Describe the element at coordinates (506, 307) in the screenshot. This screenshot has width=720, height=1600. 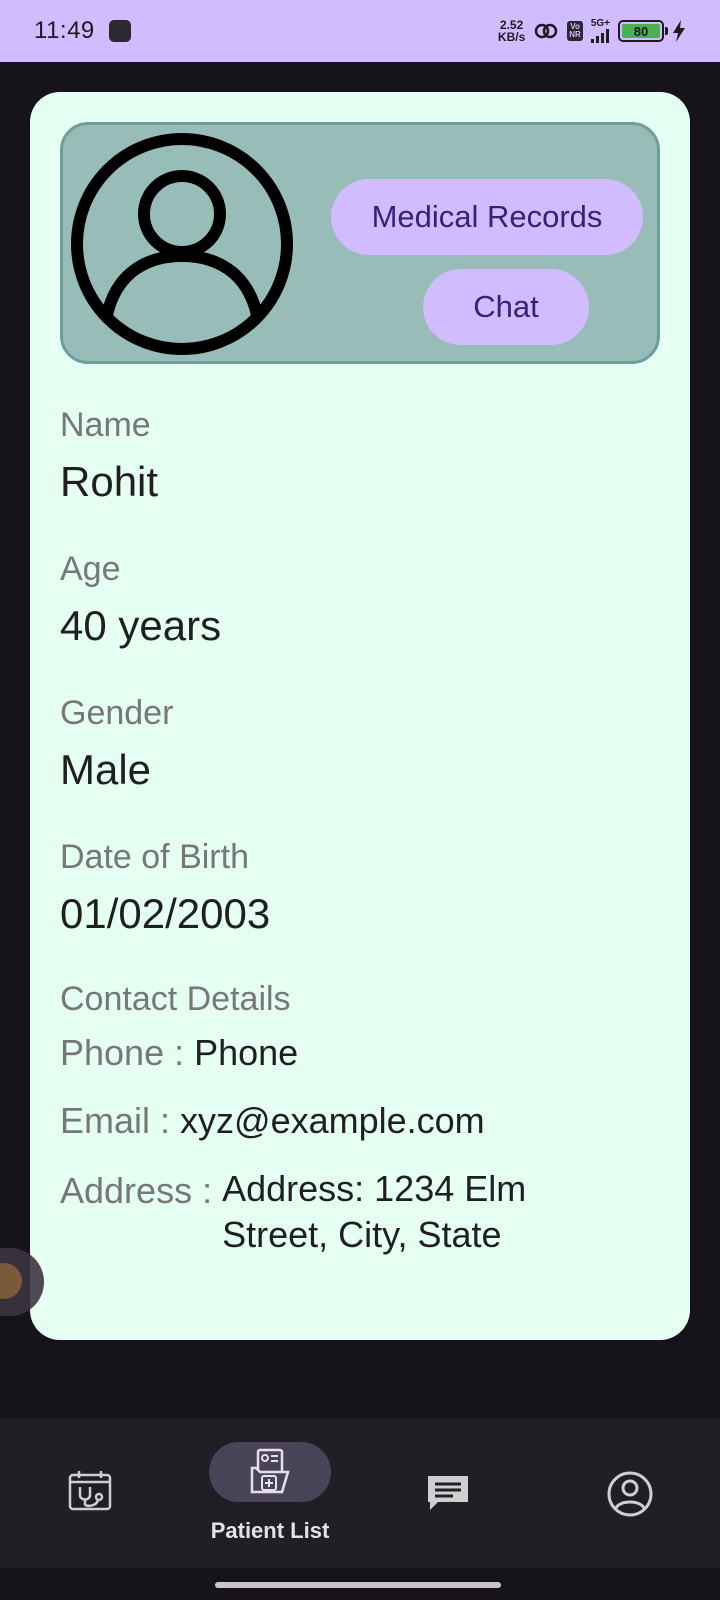
I see `chat-button: Chat` at that location.